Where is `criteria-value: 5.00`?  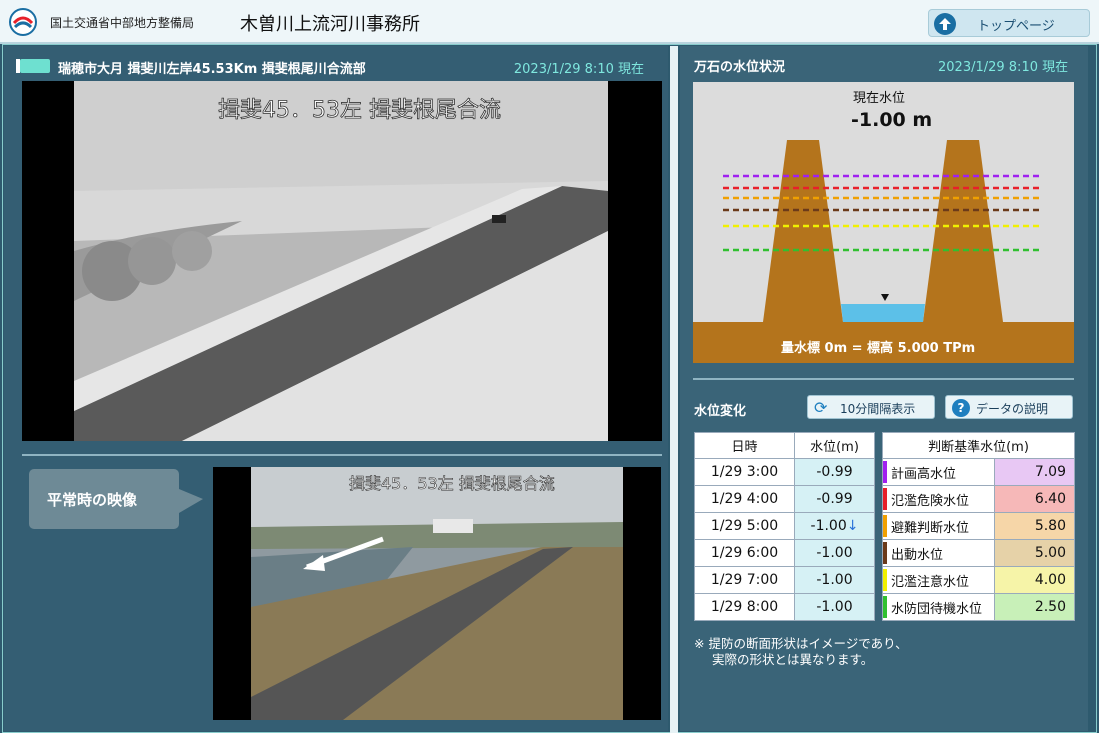 criteria-value: 5.00 is located at coordinates (1034, 553).